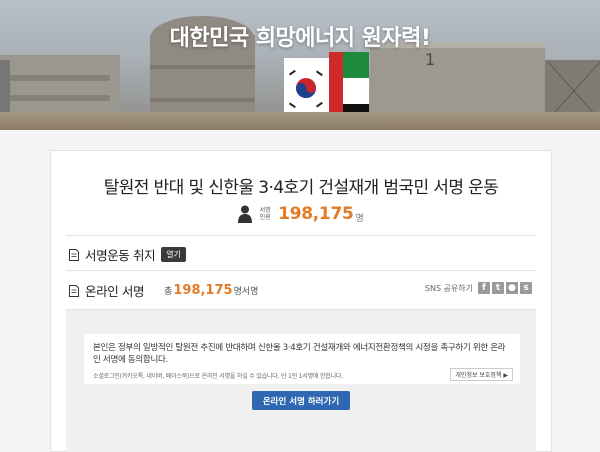 The height and width of the screenshot is (452, 600). What do you see at coordinates (359, 218) in the screenshot?
I see `signature-unit: 명` at bounding box center [359, 218].